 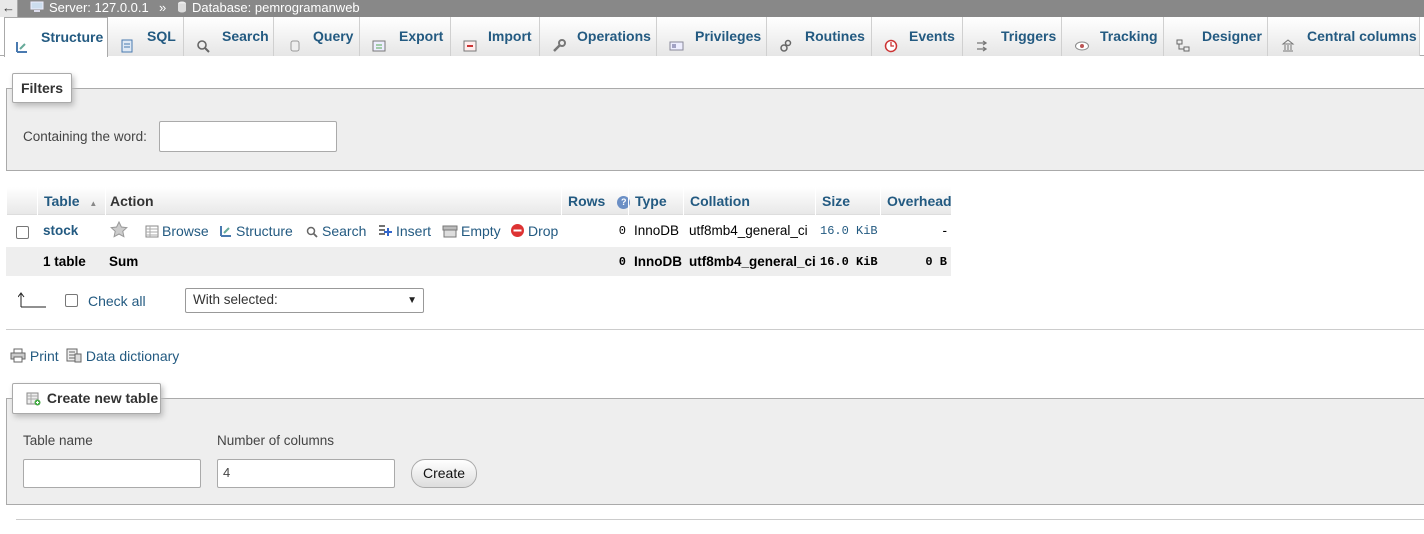 What do you see at coordinates (333, 36) in the screenshot?
I see `tab-label: Query` at bounding box center [333, 36].